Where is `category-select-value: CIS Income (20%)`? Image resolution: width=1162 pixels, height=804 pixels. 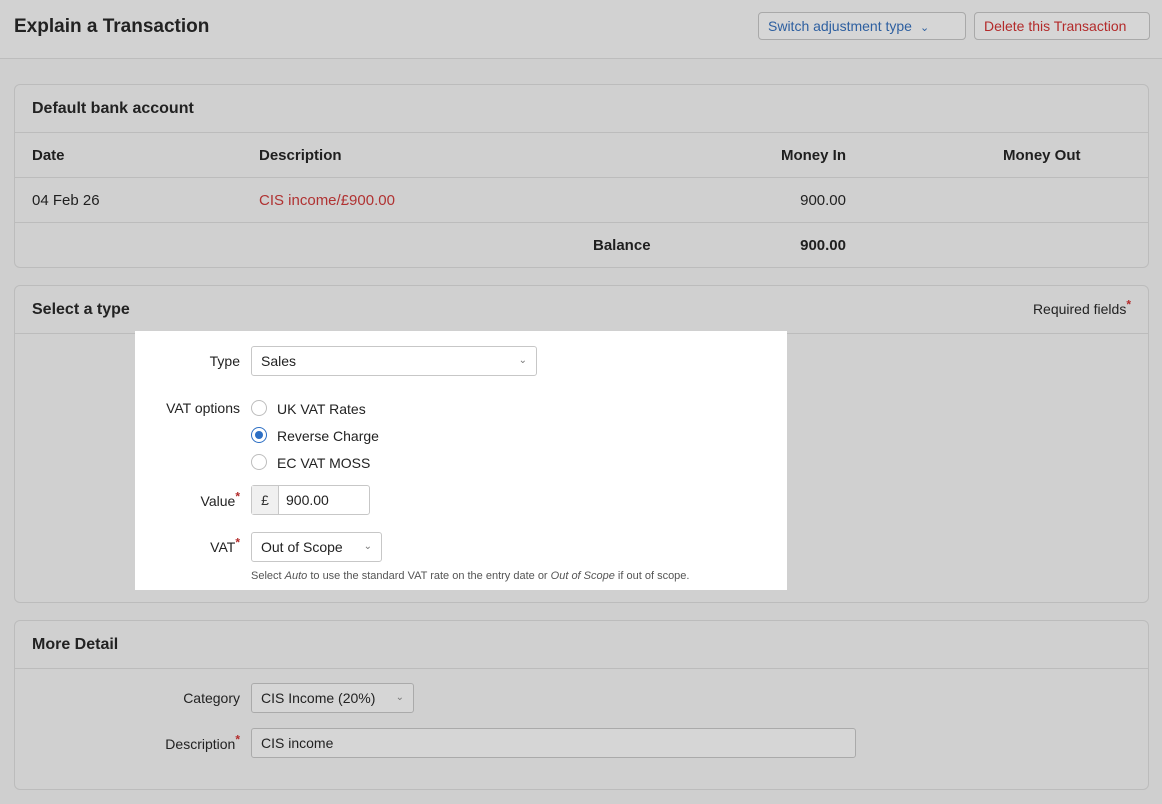
category-select-value: CIS Income (20%) is located at coordinates (318, 698).